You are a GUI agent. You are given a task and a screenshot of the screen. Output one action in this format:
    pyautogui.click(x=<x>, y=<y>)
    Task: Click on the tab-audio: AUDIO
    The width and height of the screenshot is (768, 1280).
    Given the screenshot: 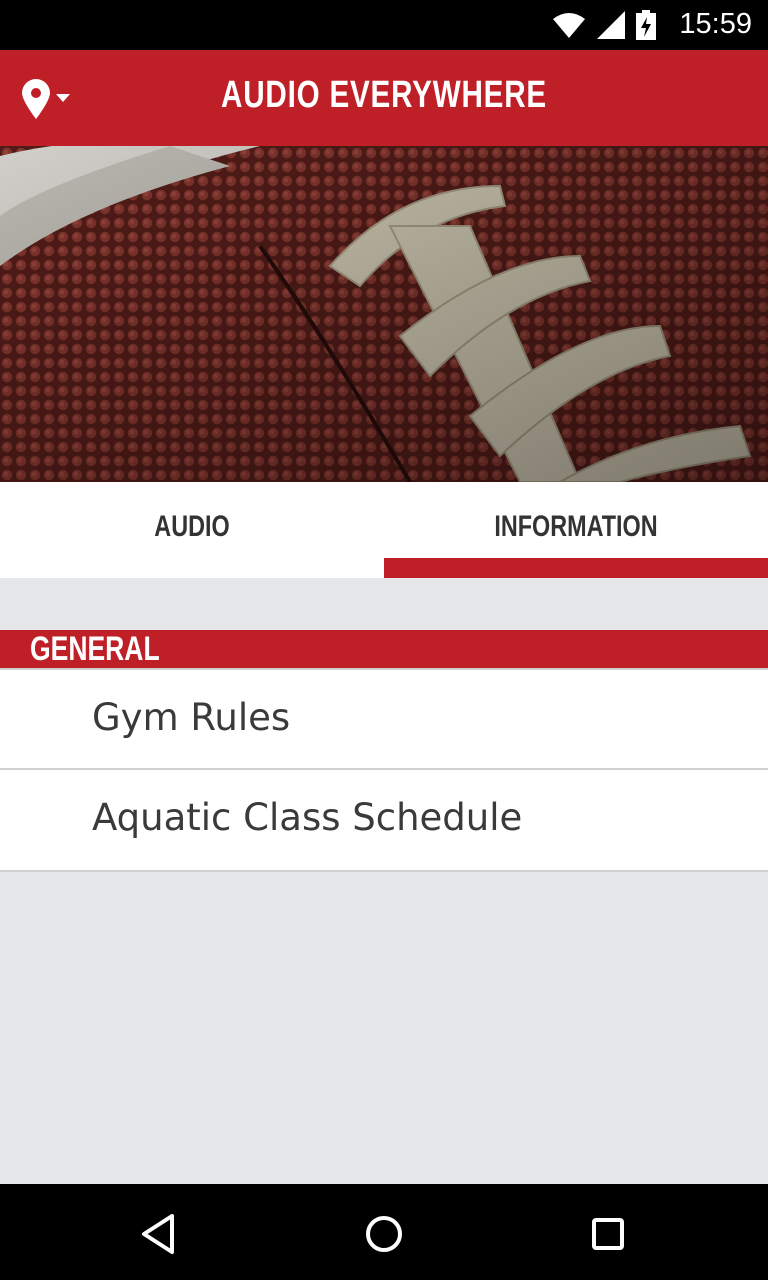 What is the action you would take?
    pyautogui.click(x=192, y=530)
    